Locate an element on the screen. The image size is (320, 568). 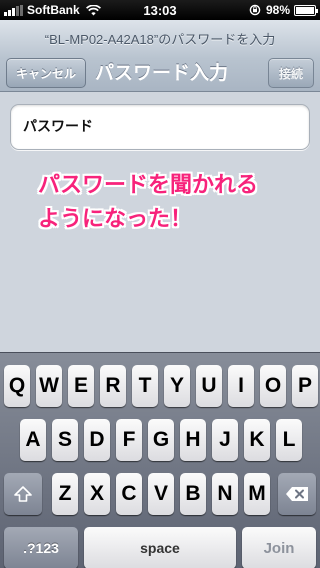
battery-icon is located at coordinates (306, 10).